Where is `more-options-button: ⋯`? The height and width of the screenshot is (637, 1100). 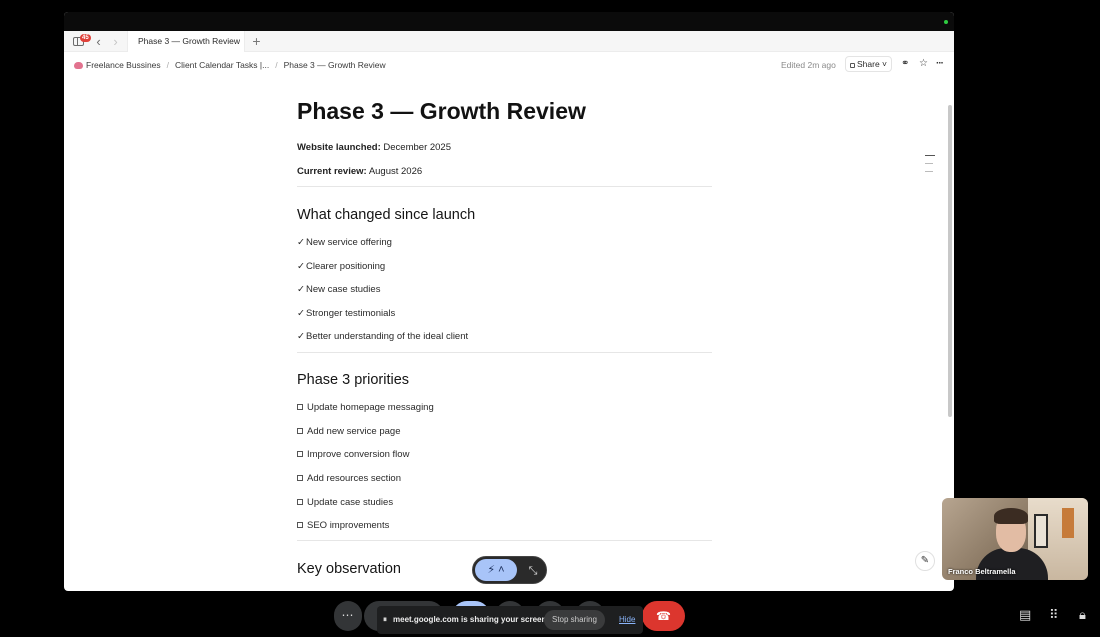
more-options-button: ⋯ is located at coordinates (348, 616).